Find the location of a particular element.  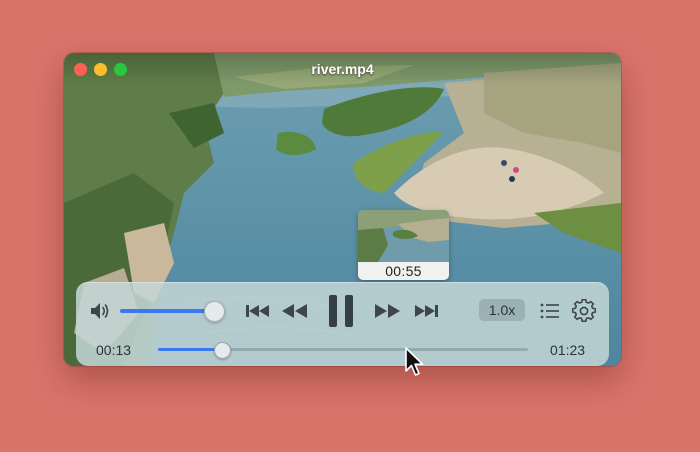

volume-slider-knob is located at coordinates (214, 311).